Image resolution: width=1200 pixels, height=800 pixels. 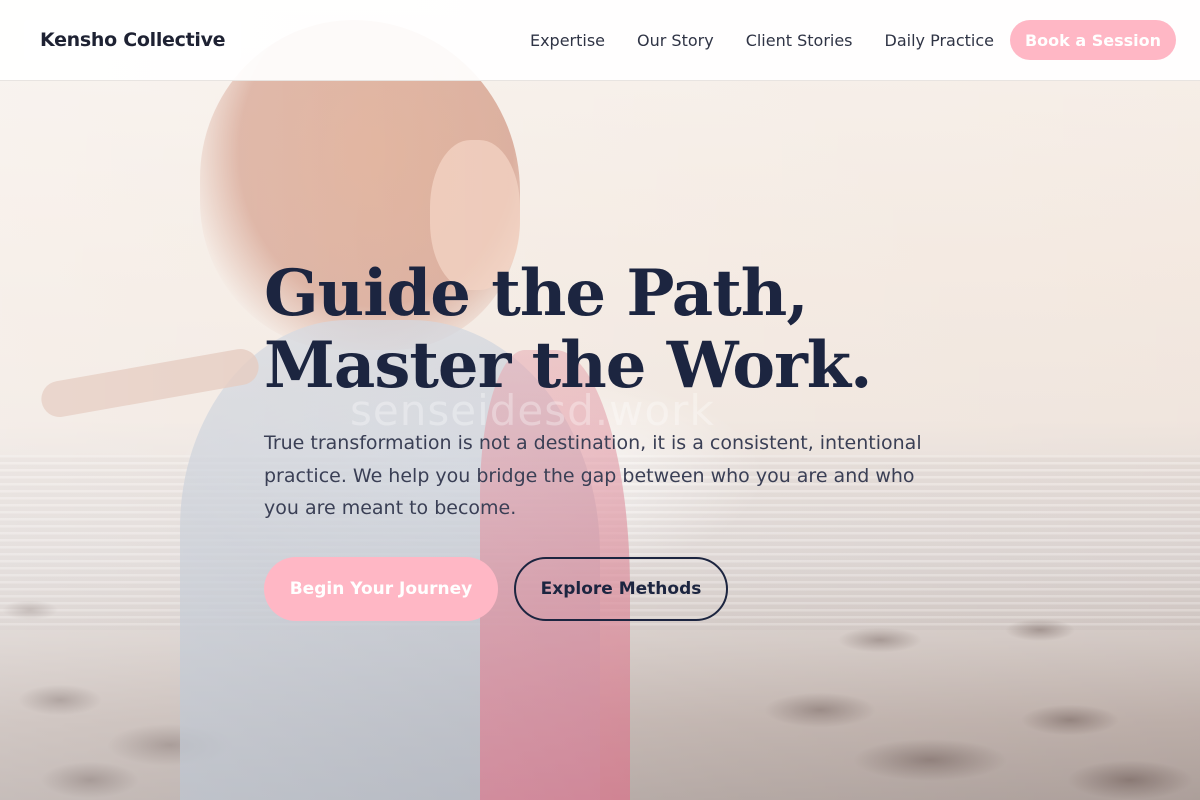 I want to click on headline-line-1: Guide the Path,, so click(x=536, y=293).